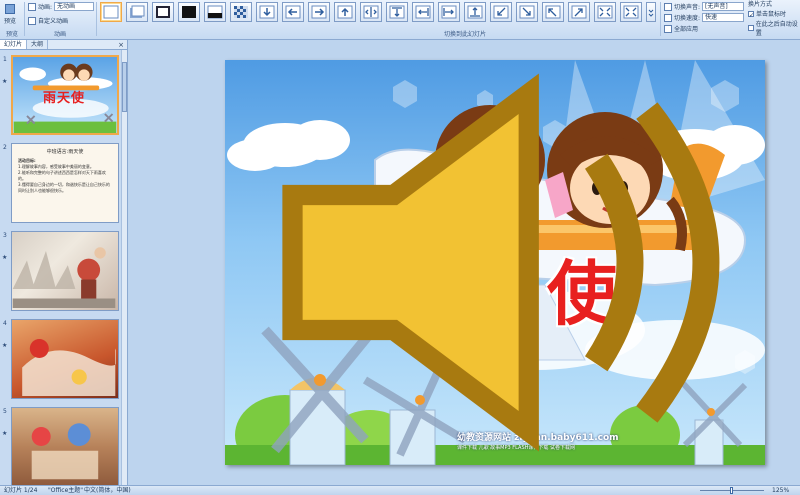 This screenshot has height=495, width=800. Describe the element at coordinates (121, 44) in the screenshot. I see `close-icon: ×` at that location.